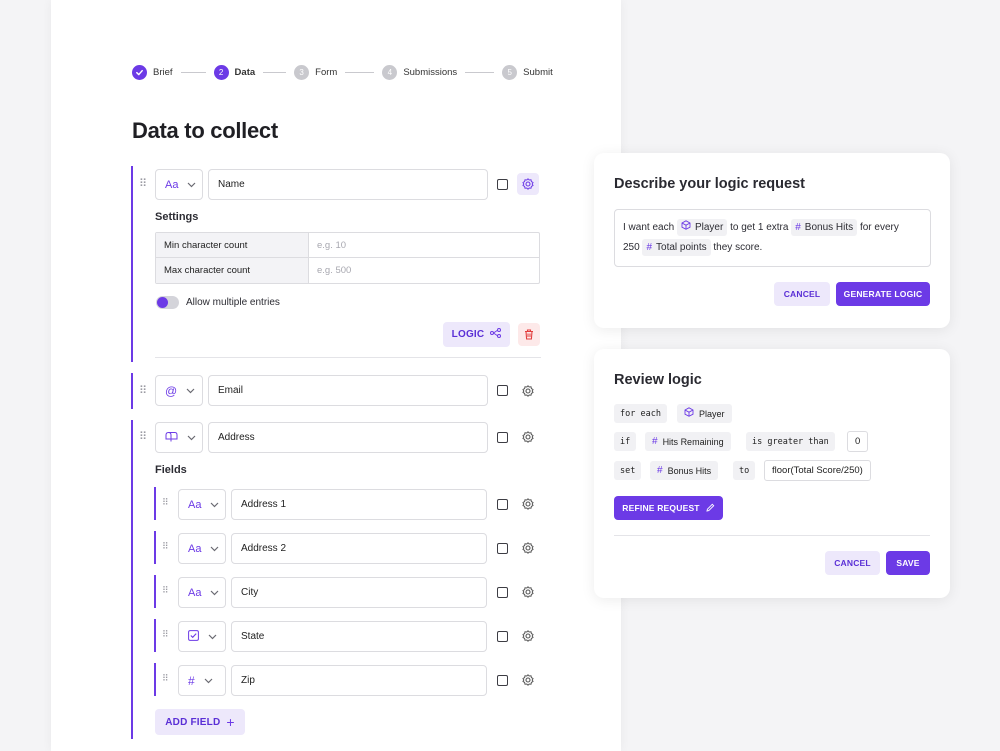  I want to click on setting-key: Min character count, so click(232, 245).